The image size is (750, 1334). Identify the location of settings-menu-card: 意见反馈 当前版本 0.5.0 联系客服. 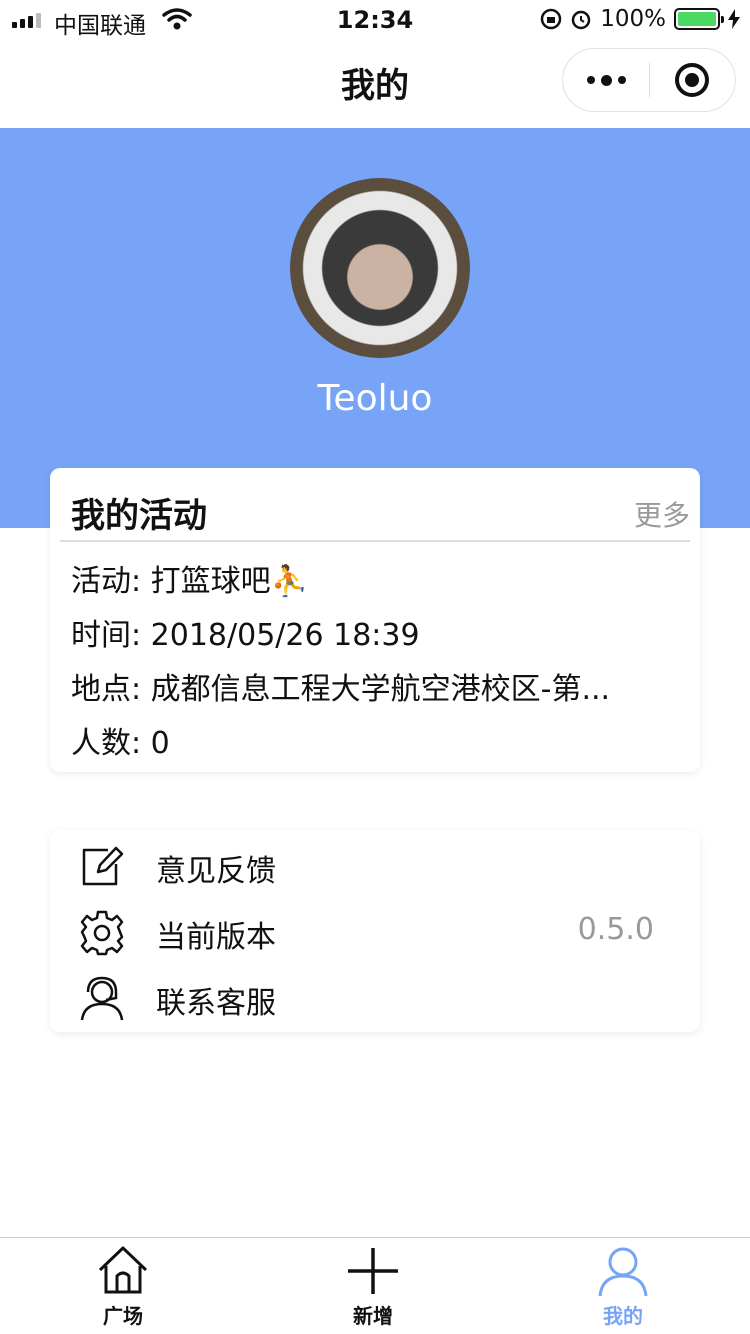
(375, 931).